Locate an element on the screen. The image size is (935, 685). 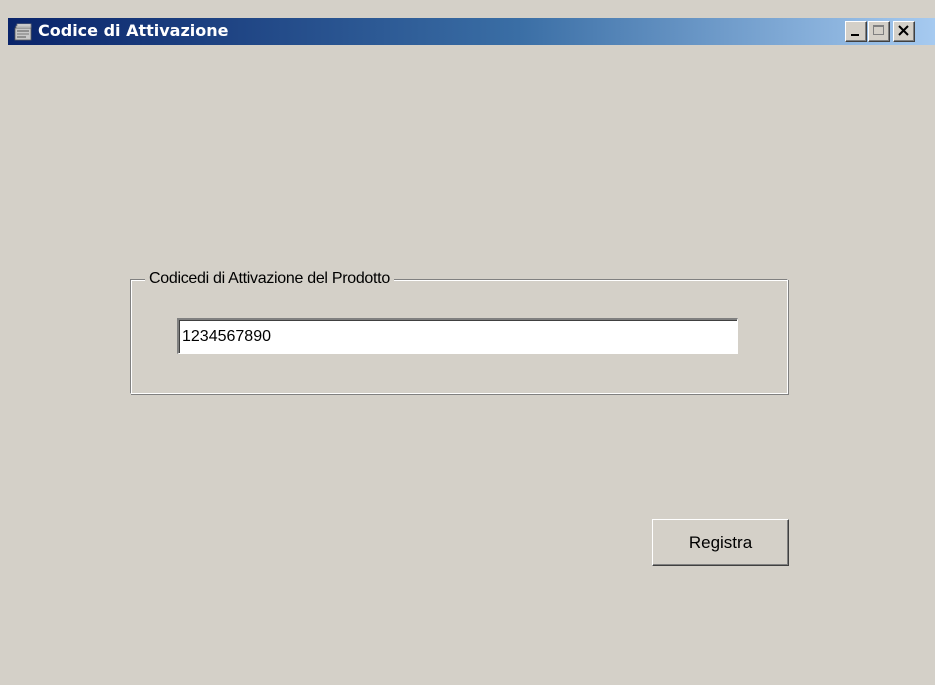
close-icon is located at coordinates (903, 30).